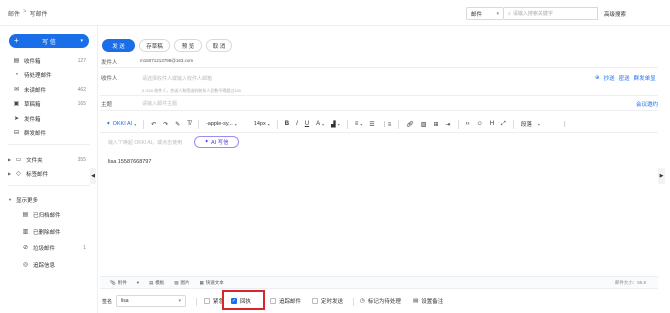 Image resolution: width=670 pixels, height=313 pixels. What do you see at coordinates (262, 124) in the screenshot?
I see `font-size-select: 14px ▾` at bounding box center [262, 124].